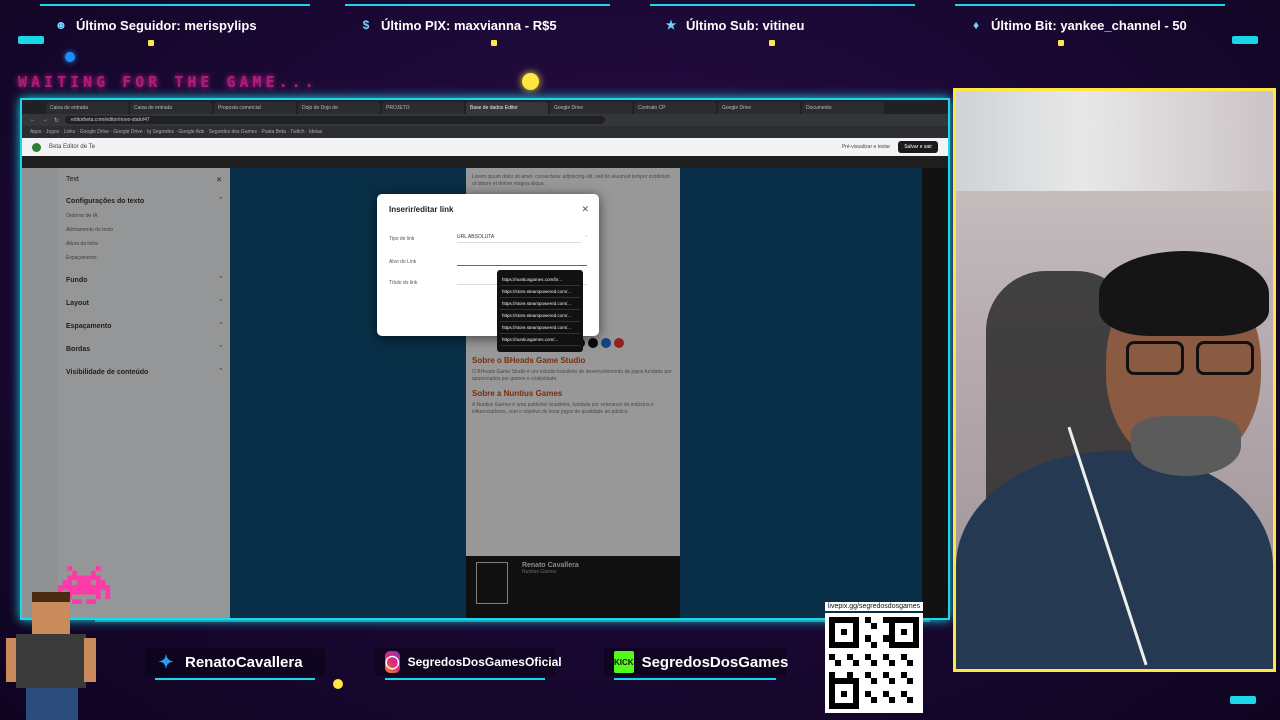 The image size is (1280, 720). I want to click on url-input: editorbeta.com/editor/novo-stato/47, so click(335, 120).